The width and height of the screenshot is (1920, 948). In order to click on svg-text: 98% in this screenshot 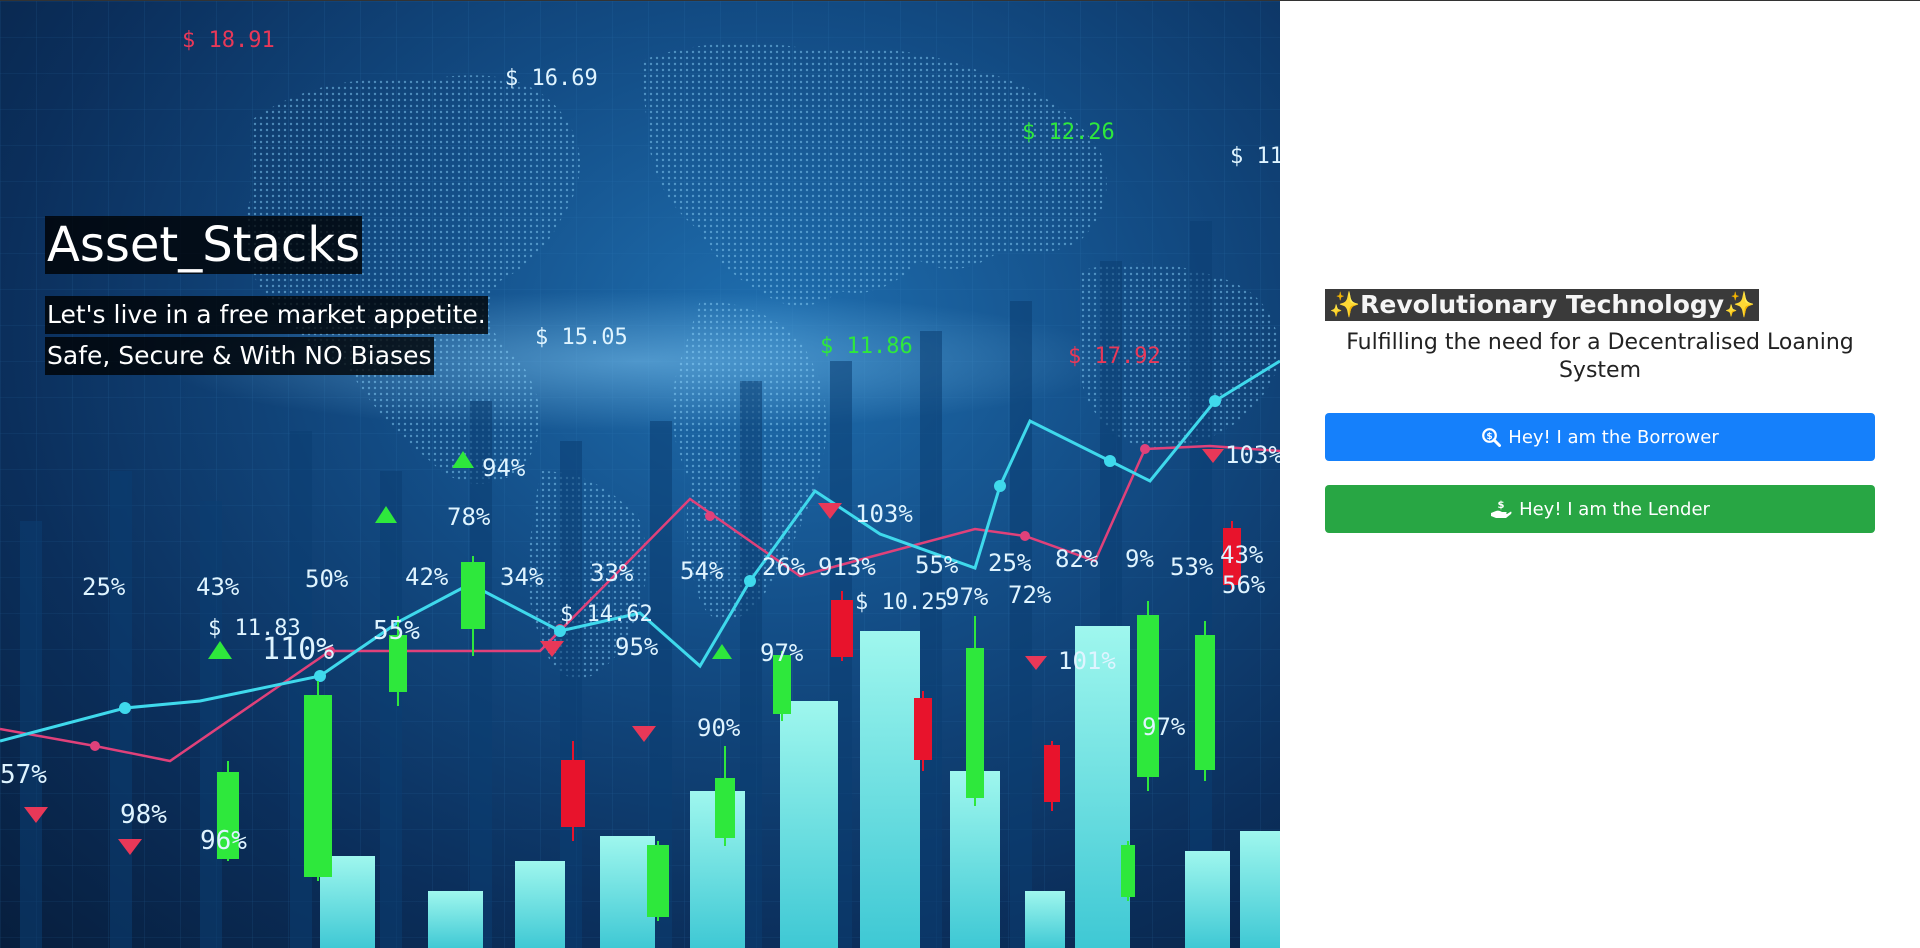, I will do `click(143, 815)`.